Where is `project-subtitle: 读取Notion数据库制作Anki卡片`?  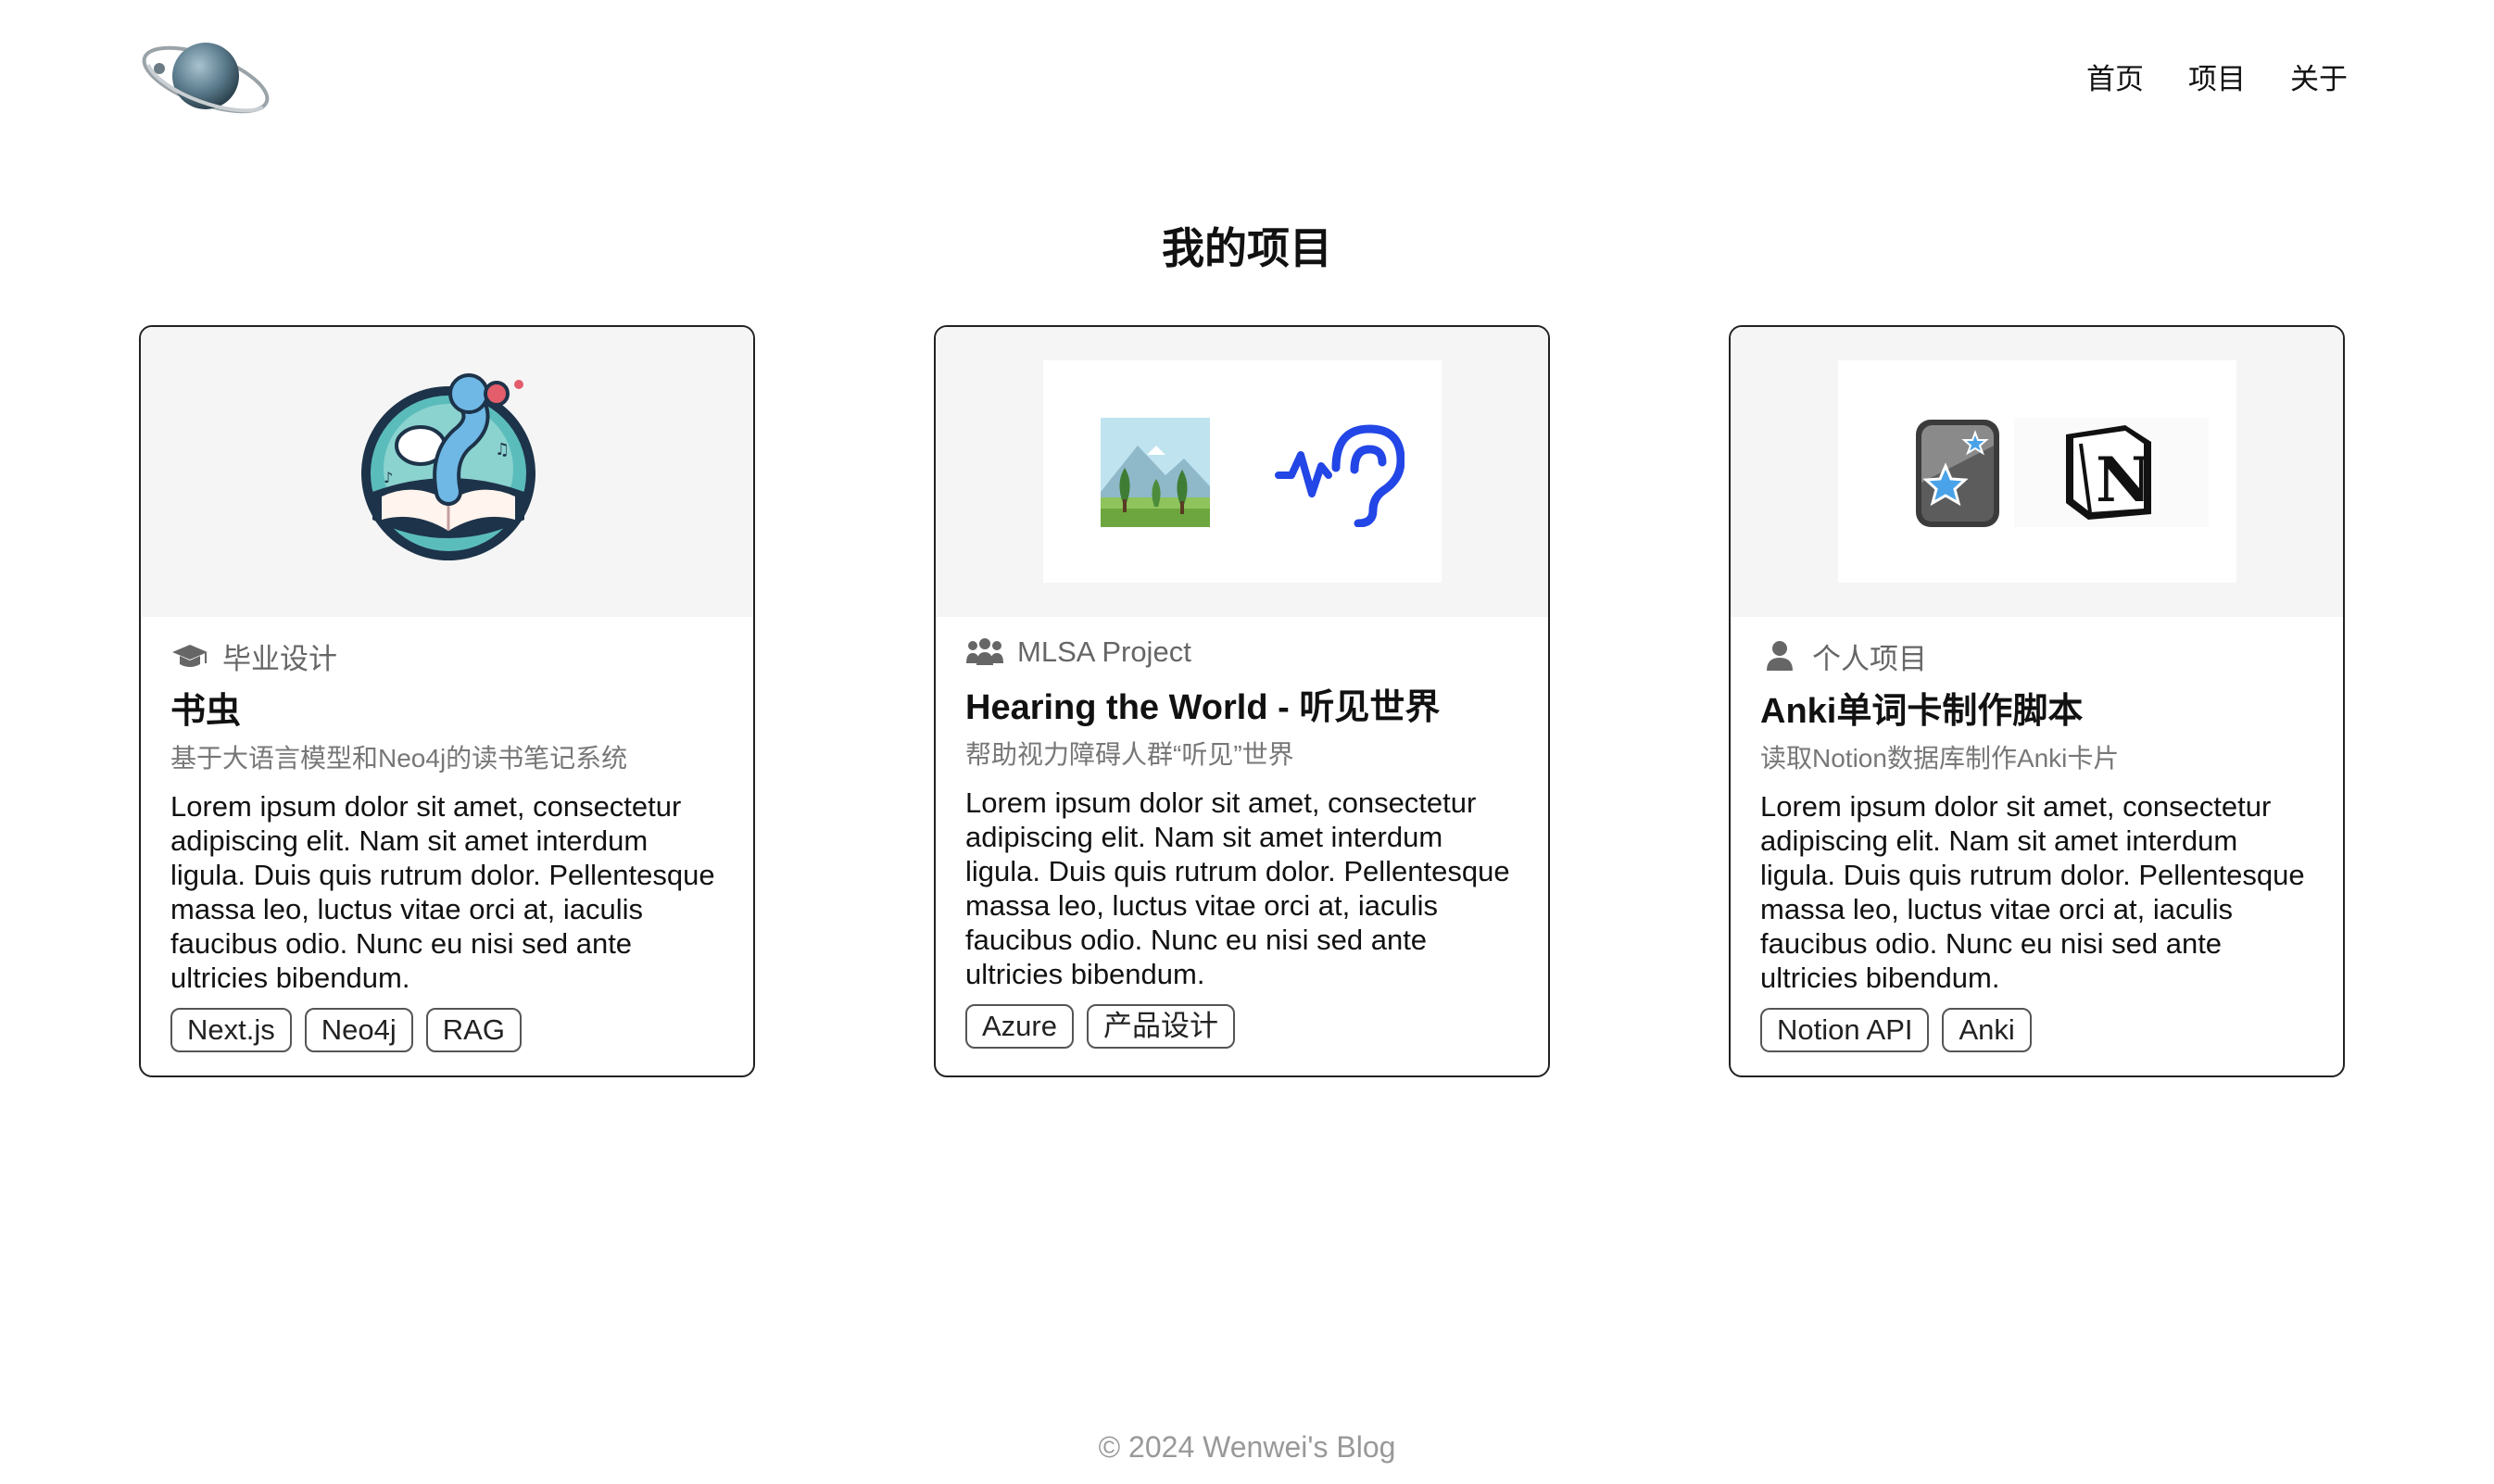 project-subtitle: 读取Notion数据库制作Anki卡片 is located at coordinates (1940, 759).